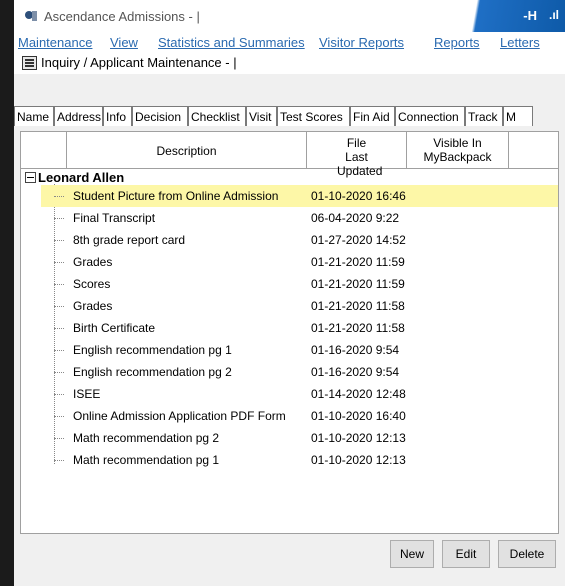  Describe the element at coordinates (289, 16) in the screenshot. I see `title-bar: Ascendance Admissions - | -H .ıl` at that location.